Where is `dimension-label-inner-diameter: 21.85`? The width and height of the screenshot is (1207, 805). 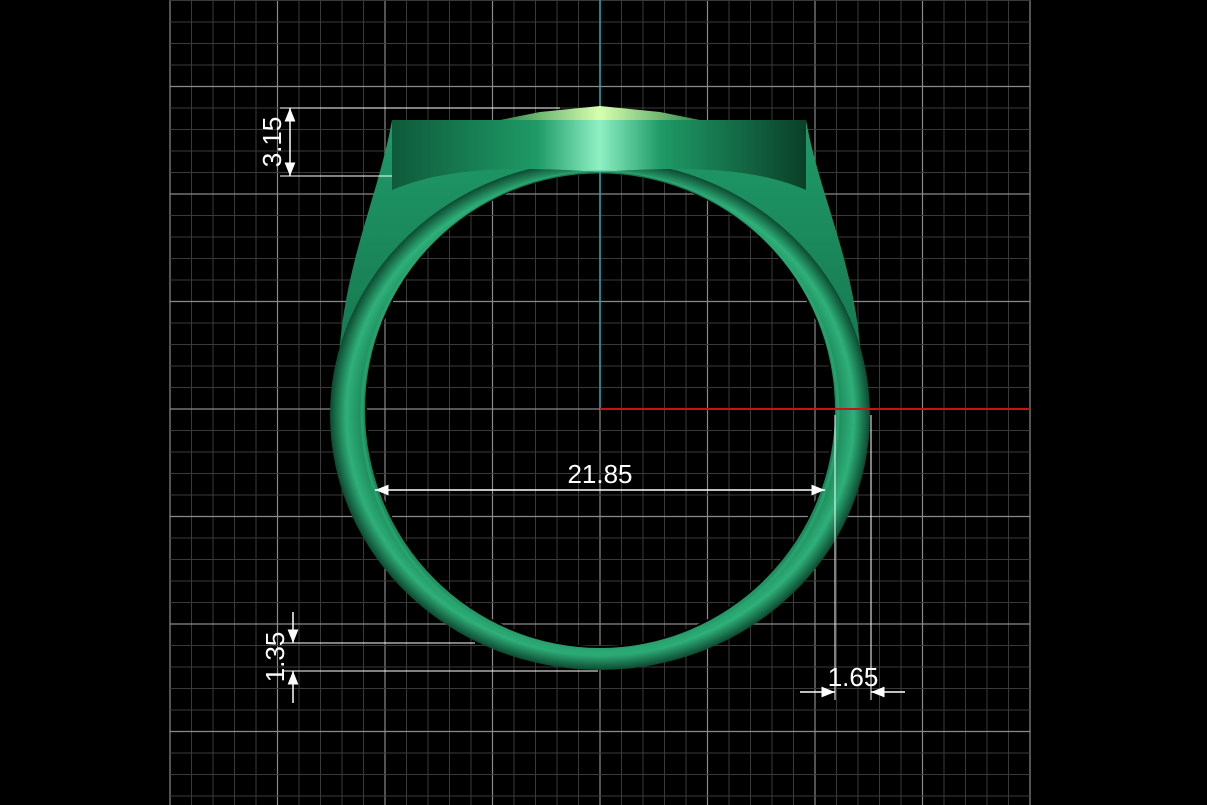 dimension-label-inner-diameter: 21.85 is located at coordinates (599, 474).